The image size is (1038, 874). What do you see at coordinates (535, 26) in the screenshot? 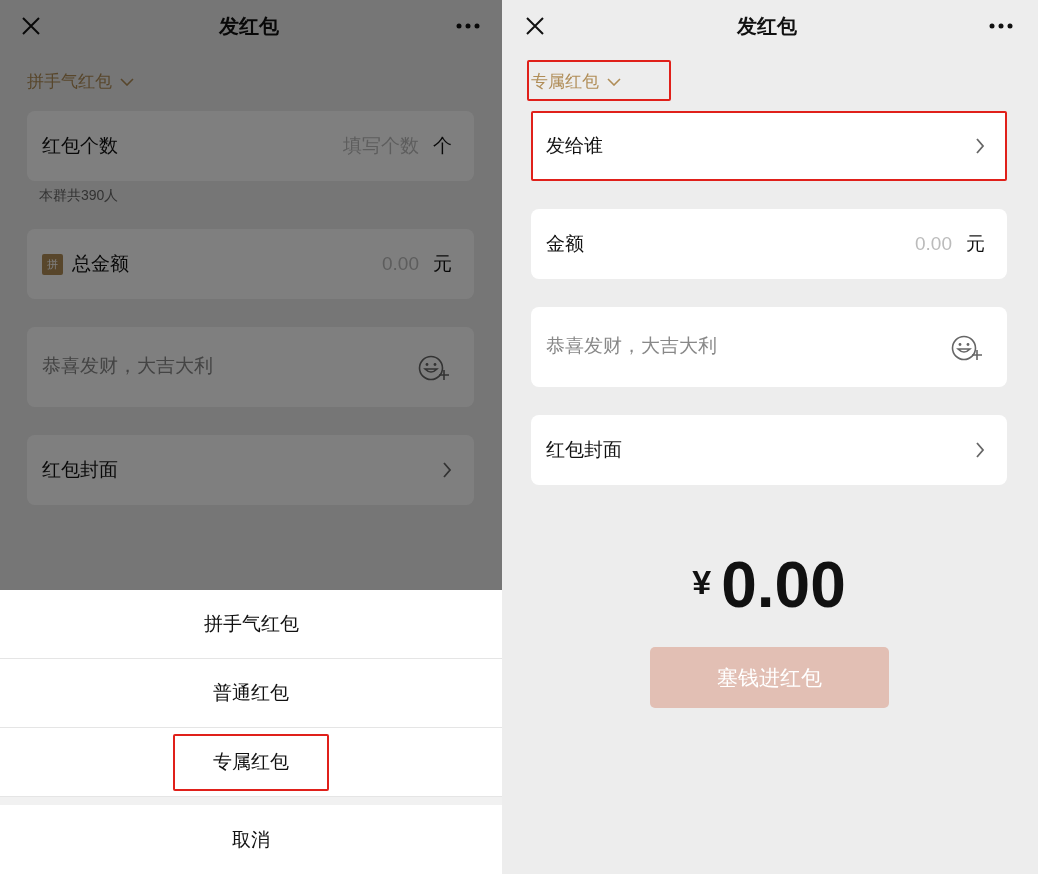
I see `close-icon` at bounding box center [535, 26].